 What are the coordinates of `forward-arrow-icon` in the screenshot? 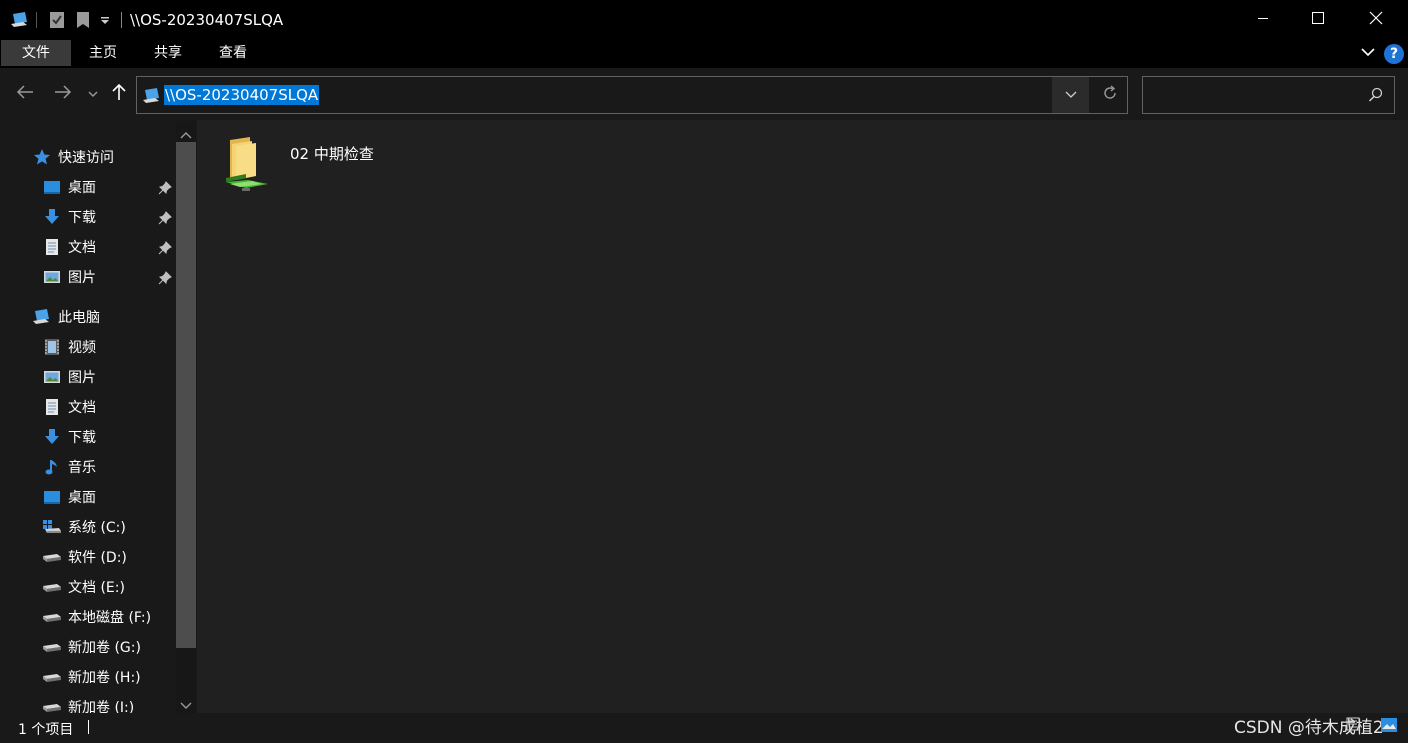 It's located at (63, 94).